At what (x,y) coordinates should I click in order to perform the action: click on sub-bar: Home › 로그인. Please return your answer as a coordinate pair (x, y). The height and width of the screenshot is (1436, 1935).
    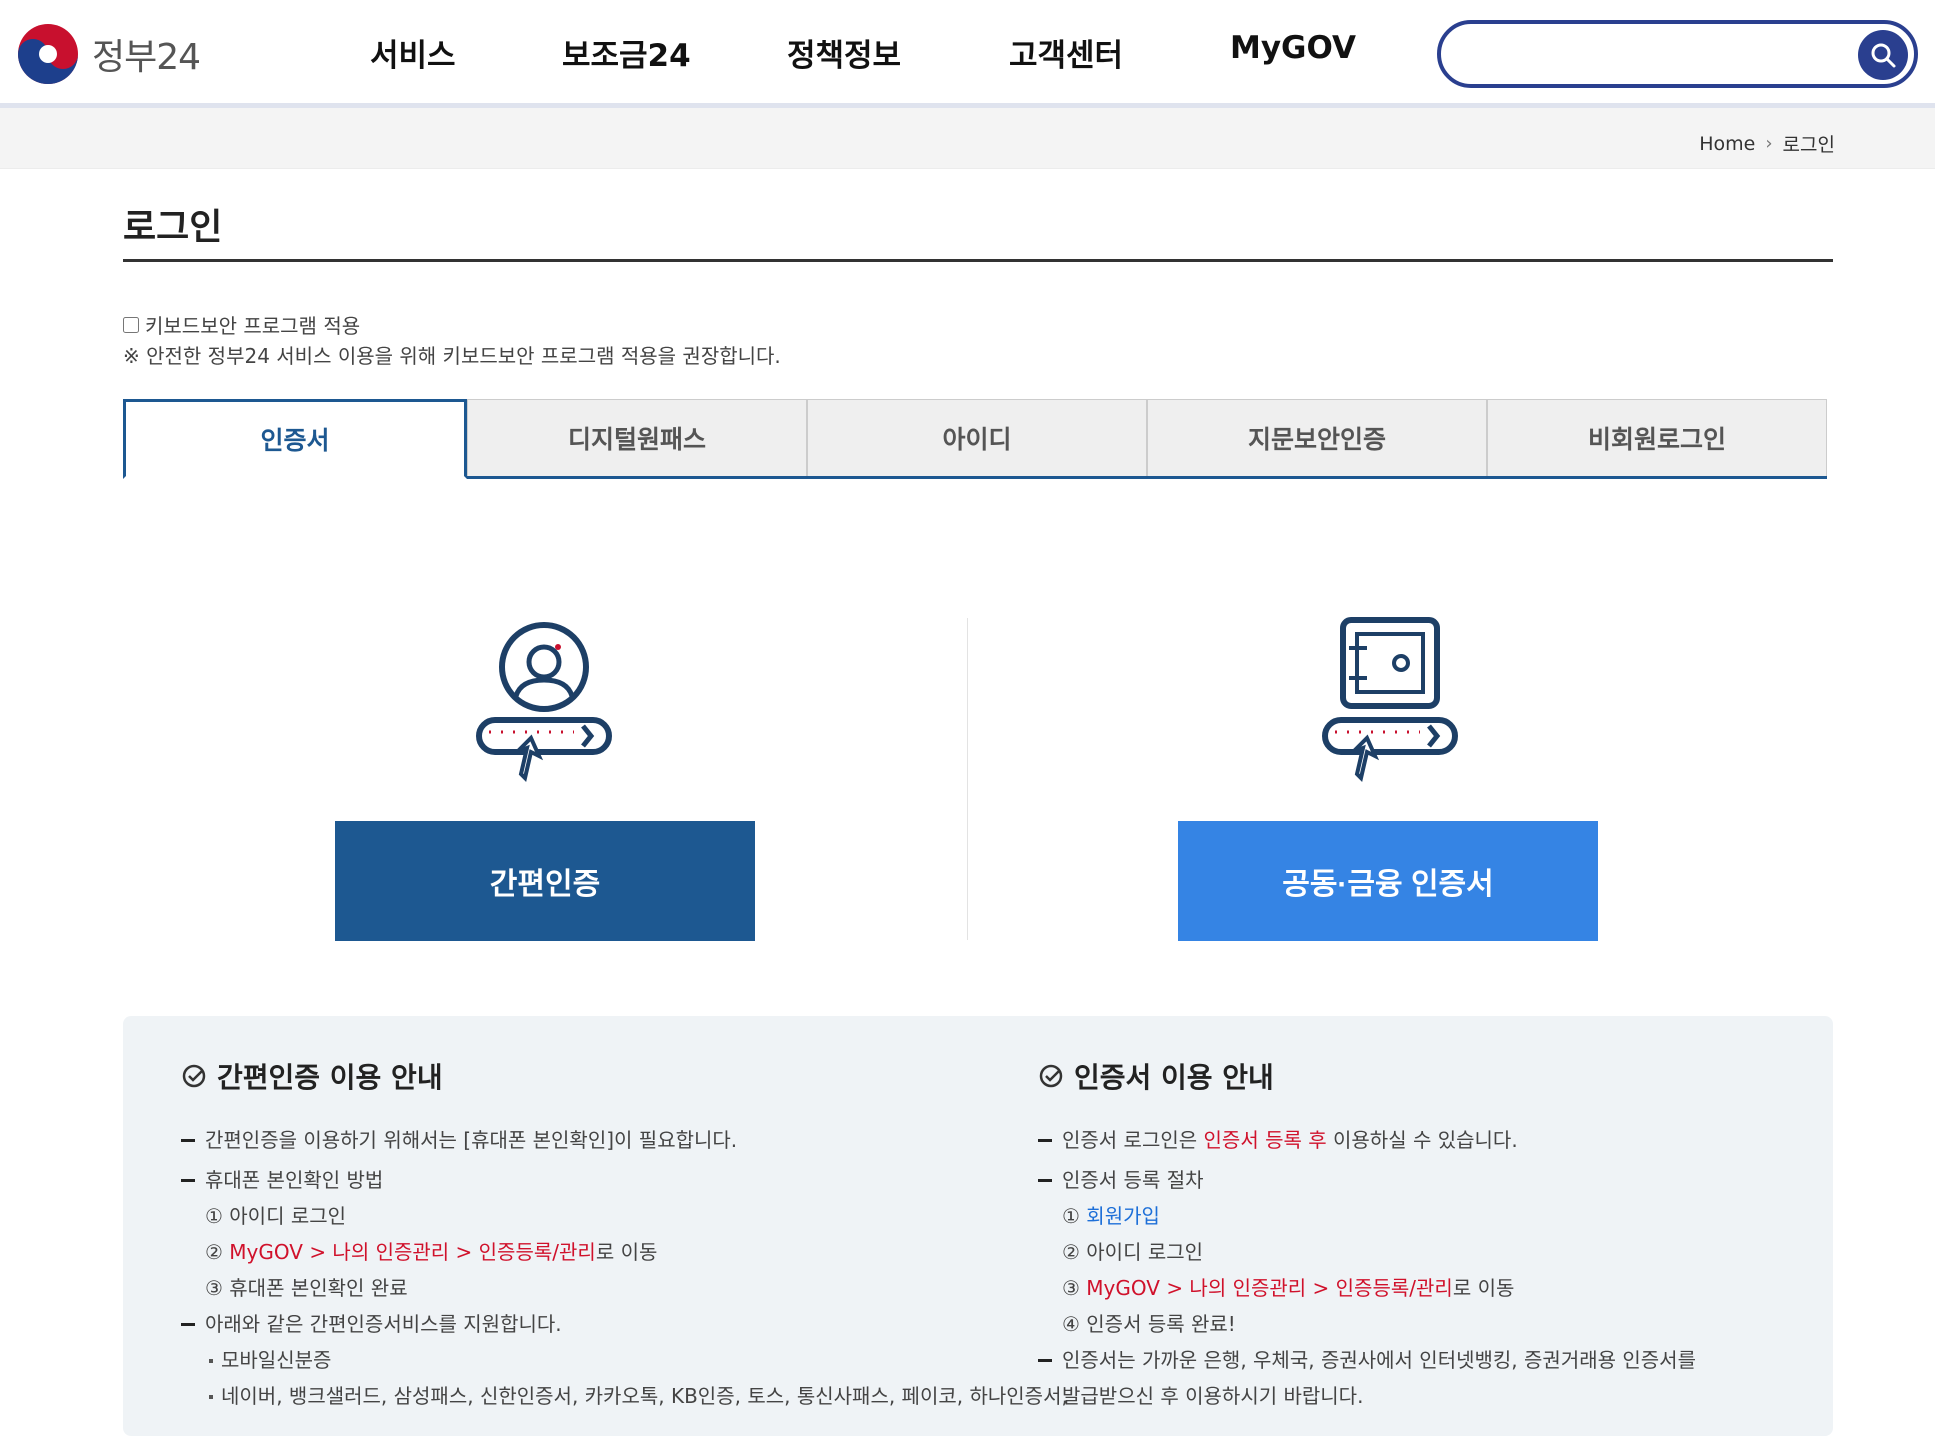
    Looking at the image, I should click on (967, 138).